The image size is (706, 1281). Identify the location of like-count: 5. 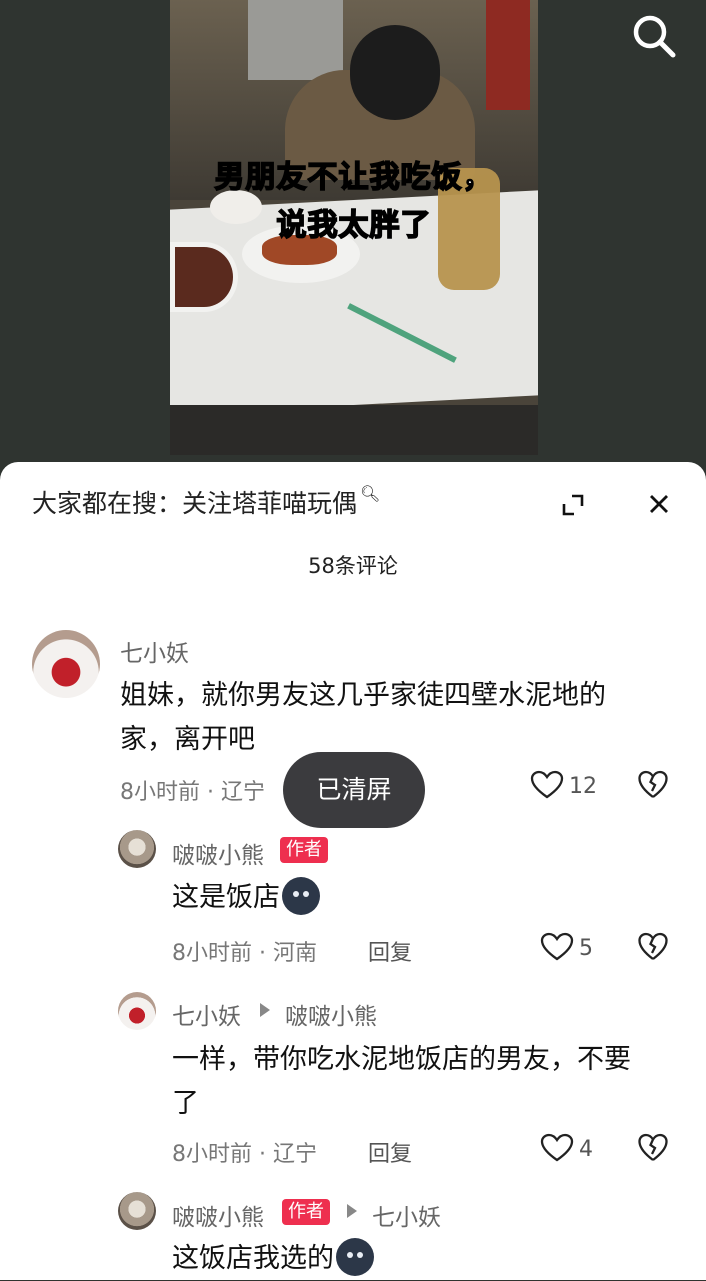
(586, 948).